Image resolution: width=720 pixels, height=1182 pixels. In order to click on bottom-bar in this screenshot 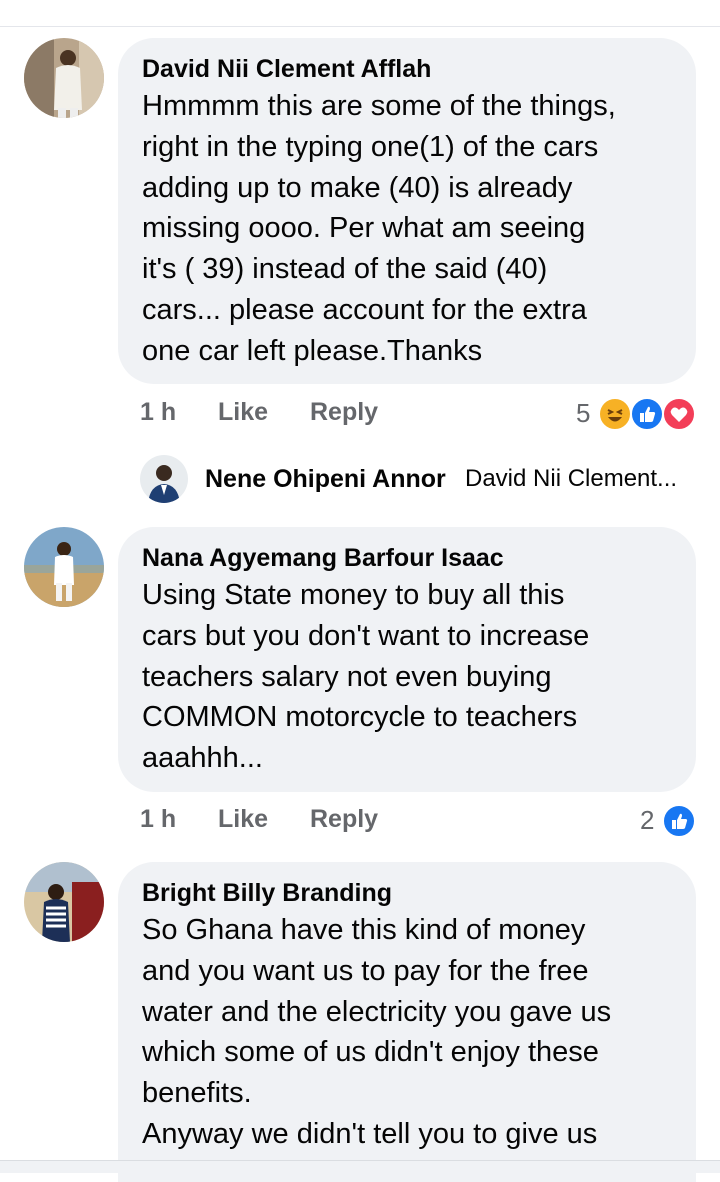, I will do `click(360, 1166)`.